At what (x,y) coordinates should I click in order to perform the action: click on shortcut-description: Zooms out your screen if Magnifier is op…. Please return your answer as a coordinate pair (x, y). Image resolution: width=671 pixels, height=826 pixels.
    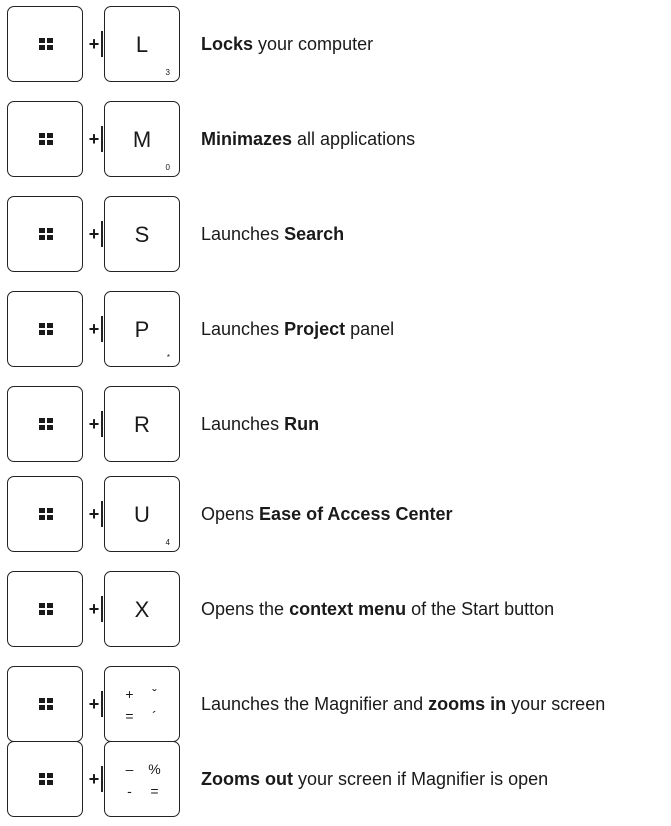
    Looking at the image, I should click on (432, 779).